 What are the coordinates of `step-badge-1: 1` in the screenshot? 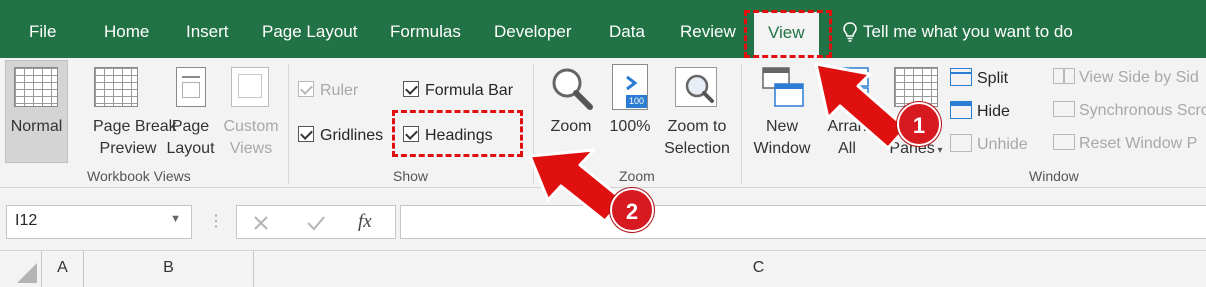 It's located at (919, 124).